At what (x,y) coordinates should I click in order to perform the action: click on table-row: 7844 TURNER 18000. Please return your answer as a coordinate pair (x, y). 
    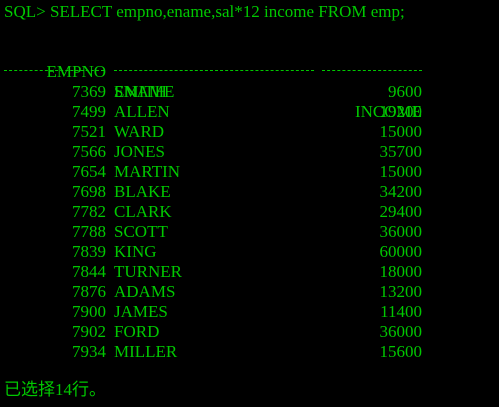
    Looking at the image, I should click on (219, 272).